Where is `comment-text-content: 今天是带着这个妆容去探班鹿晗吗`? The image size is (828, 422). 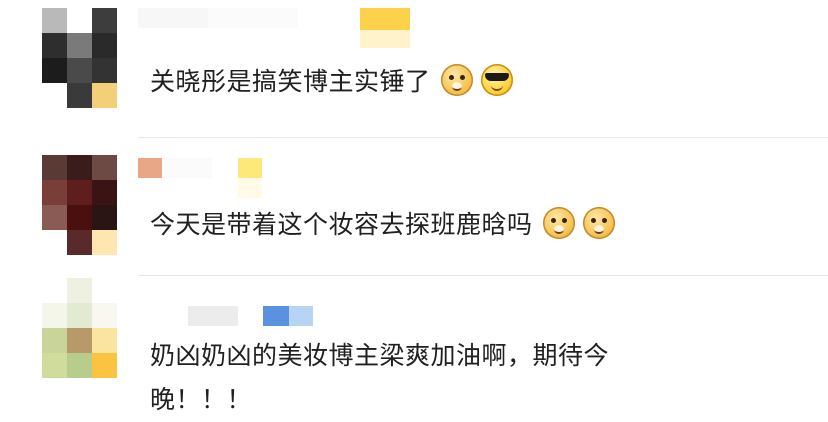 comment-text-content: 今天是带着这个妆容去探班鹿晗吗 is located at coordinates (341, 224).